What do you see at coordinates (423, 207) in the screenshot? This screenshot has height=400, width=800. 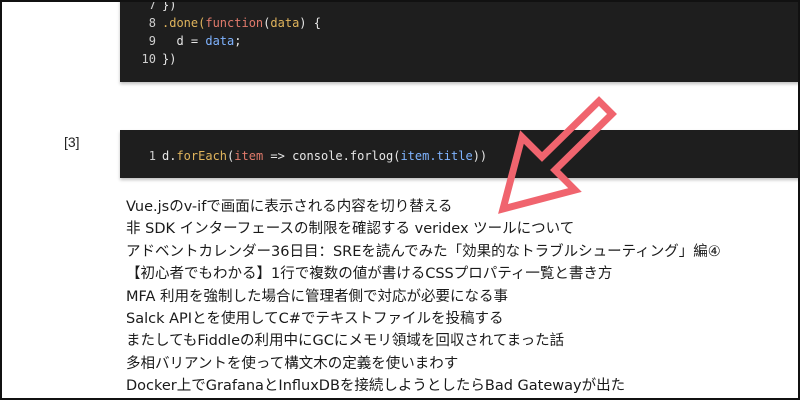 I see `article-link: Vue.jsのv-ifで画面に表示される内容を切り替える` at bounding box center [423, 207].